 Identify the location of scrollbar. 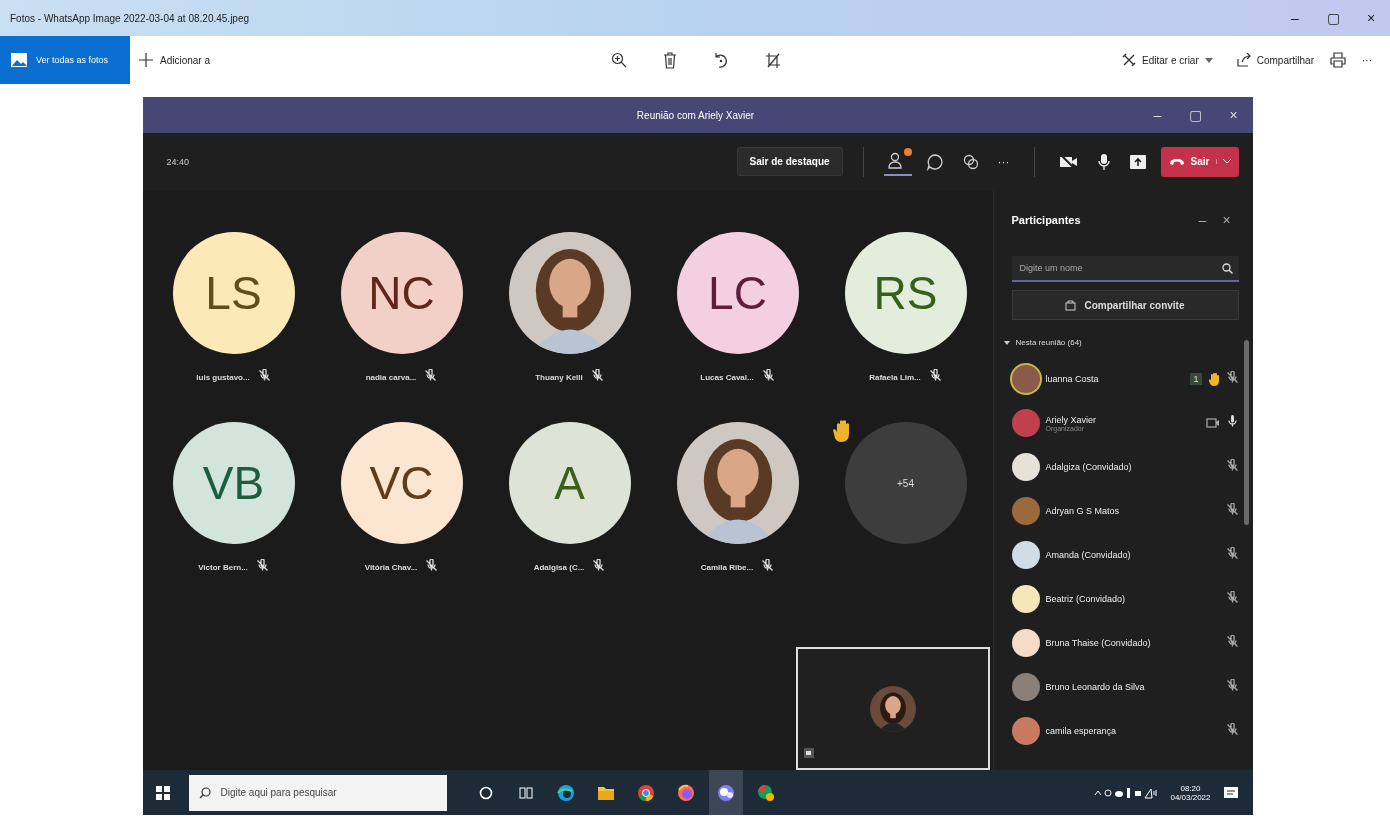
(1246, 432).